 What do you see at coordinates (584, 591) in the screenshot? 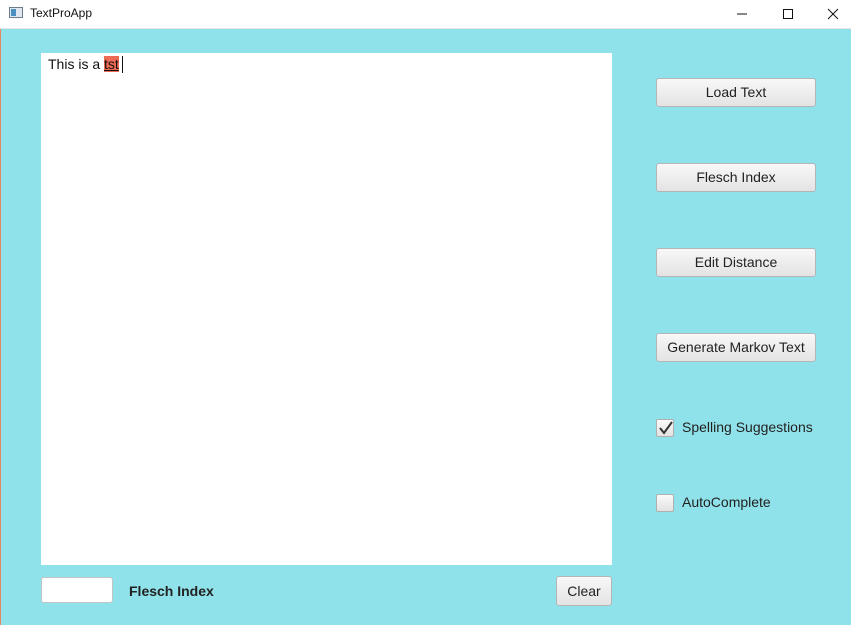
I see `clear-button: Clear` at bounding box center [584, 591].